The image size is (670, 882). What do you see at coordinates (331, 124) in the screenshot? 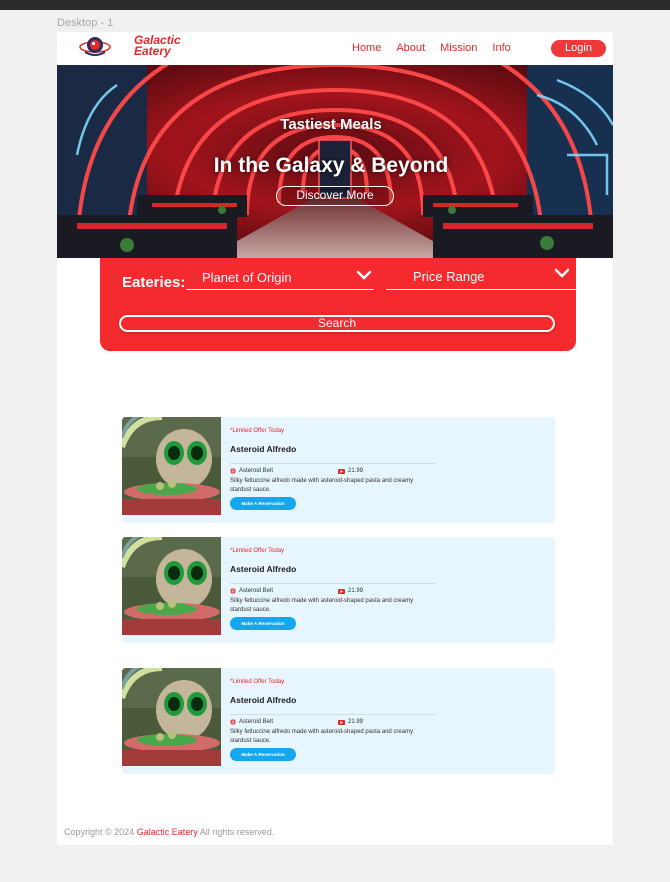
I see `hero-subtitle: Tastiest Meals` at bounding box center [331, 124].